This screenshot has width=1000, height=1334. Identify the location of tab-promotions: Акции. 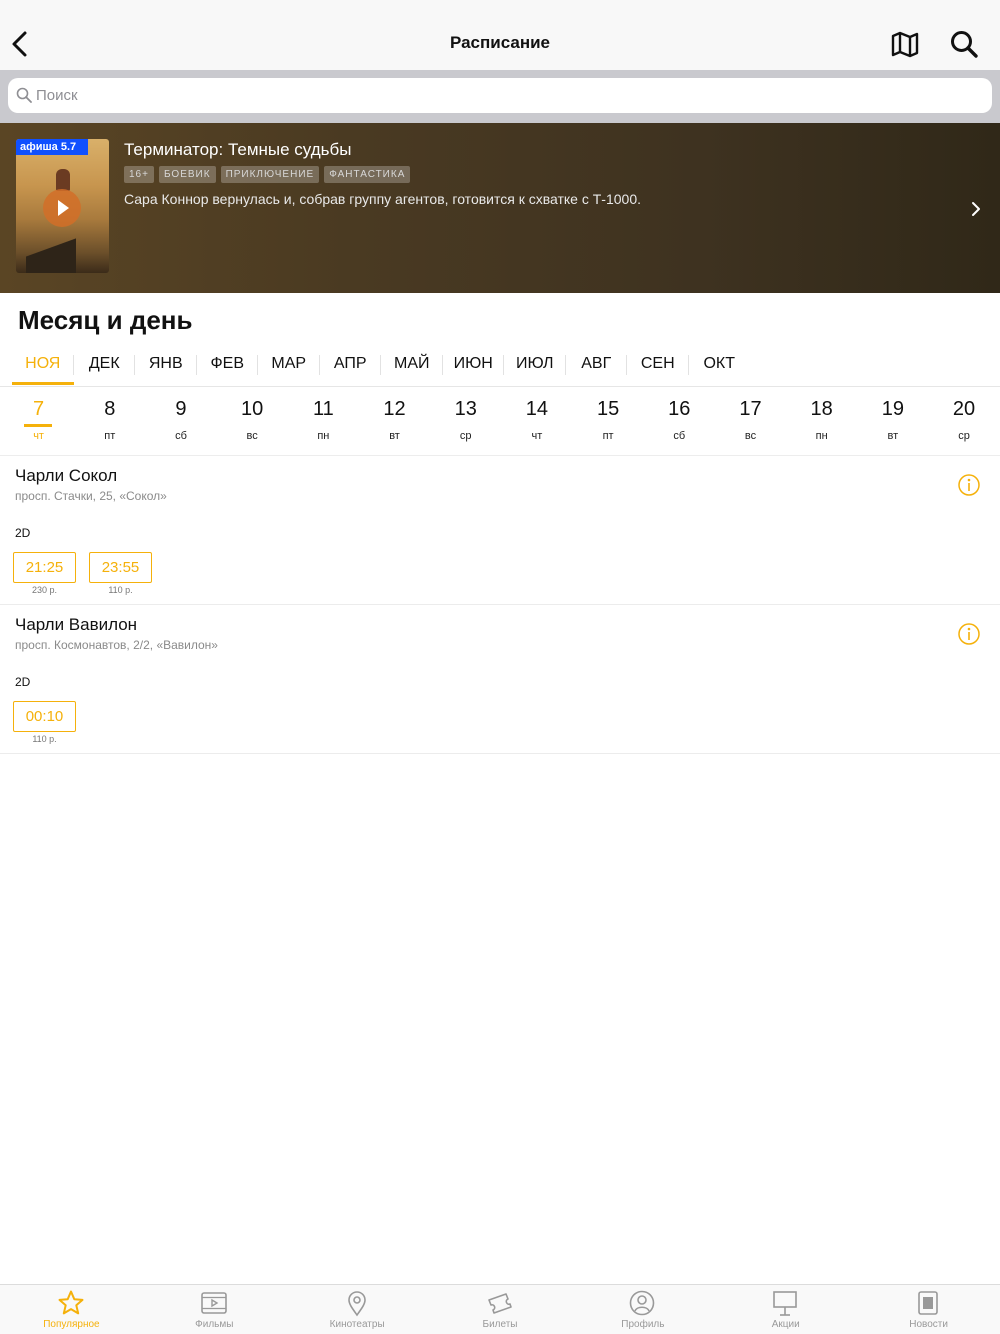
(785, 1309).